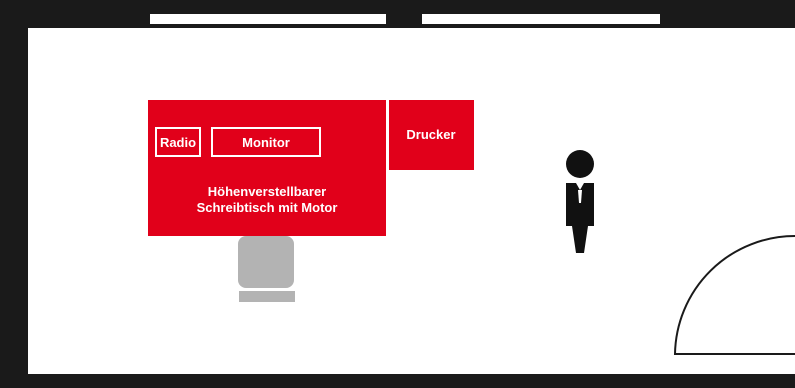 This screenshot has width=795, height=388. What do you see at coordinates (268, 19) in the screenshot?
I see `window-left` at bounding box center [268, 19].